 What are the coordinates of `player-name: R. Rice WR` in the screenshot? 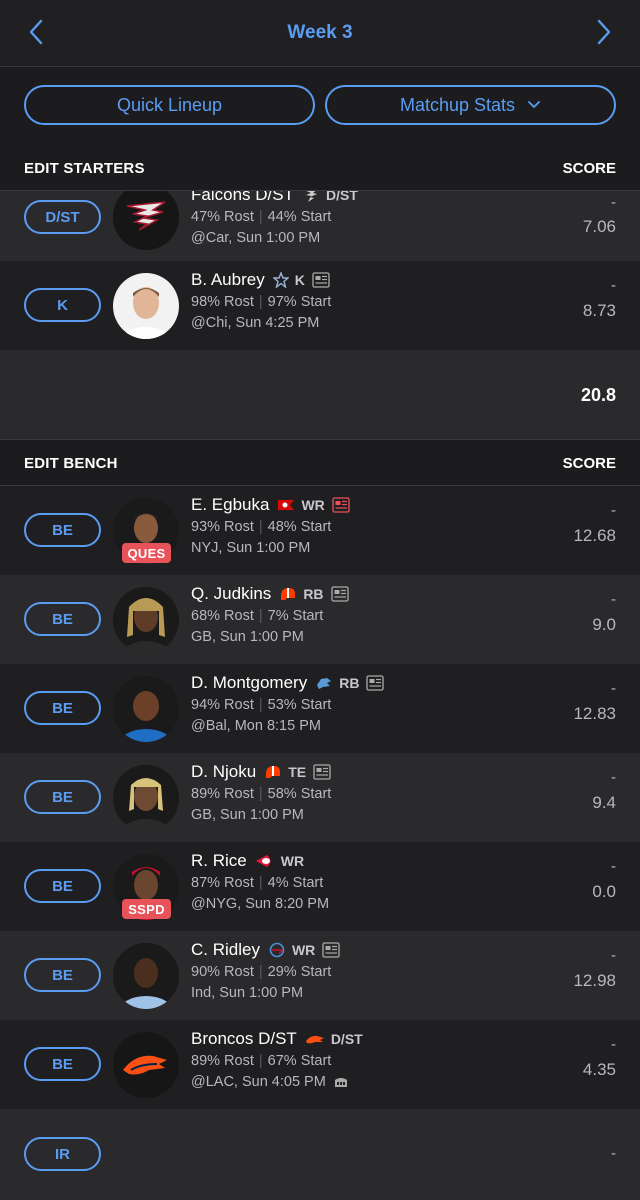 It's located at (247, 861).